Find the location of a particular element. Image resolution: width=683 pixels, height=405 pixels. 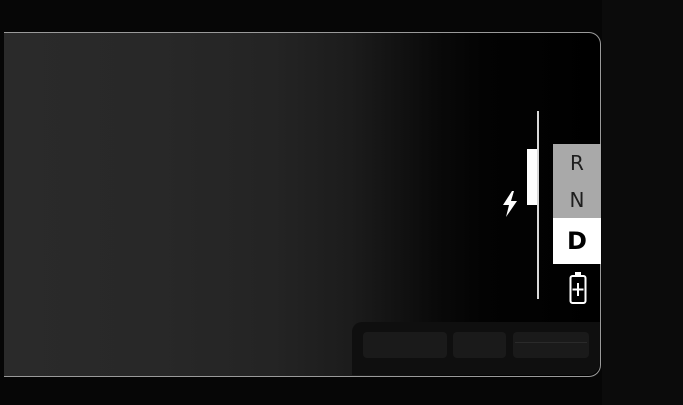

gear-reverse: R is located at coordinates (577, 162).